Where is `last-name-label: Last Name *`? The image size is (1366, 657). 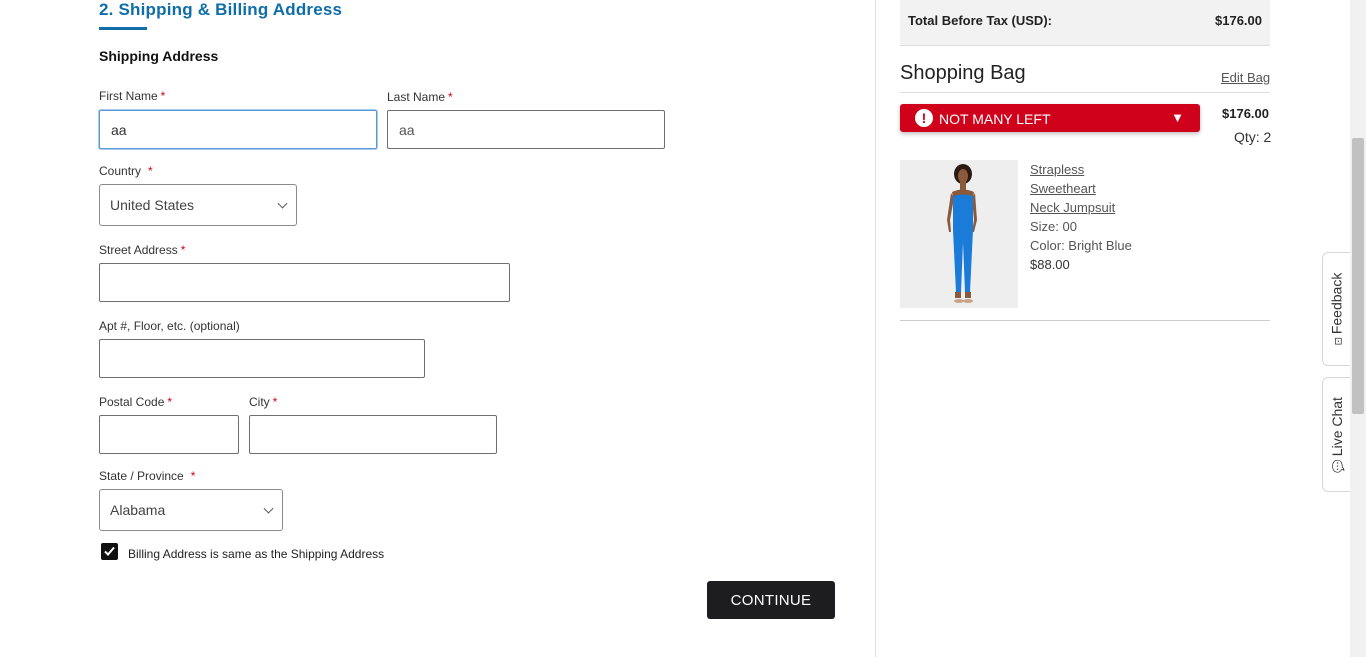
last-name-label: Last Name * is located at coordinates (420, 97).